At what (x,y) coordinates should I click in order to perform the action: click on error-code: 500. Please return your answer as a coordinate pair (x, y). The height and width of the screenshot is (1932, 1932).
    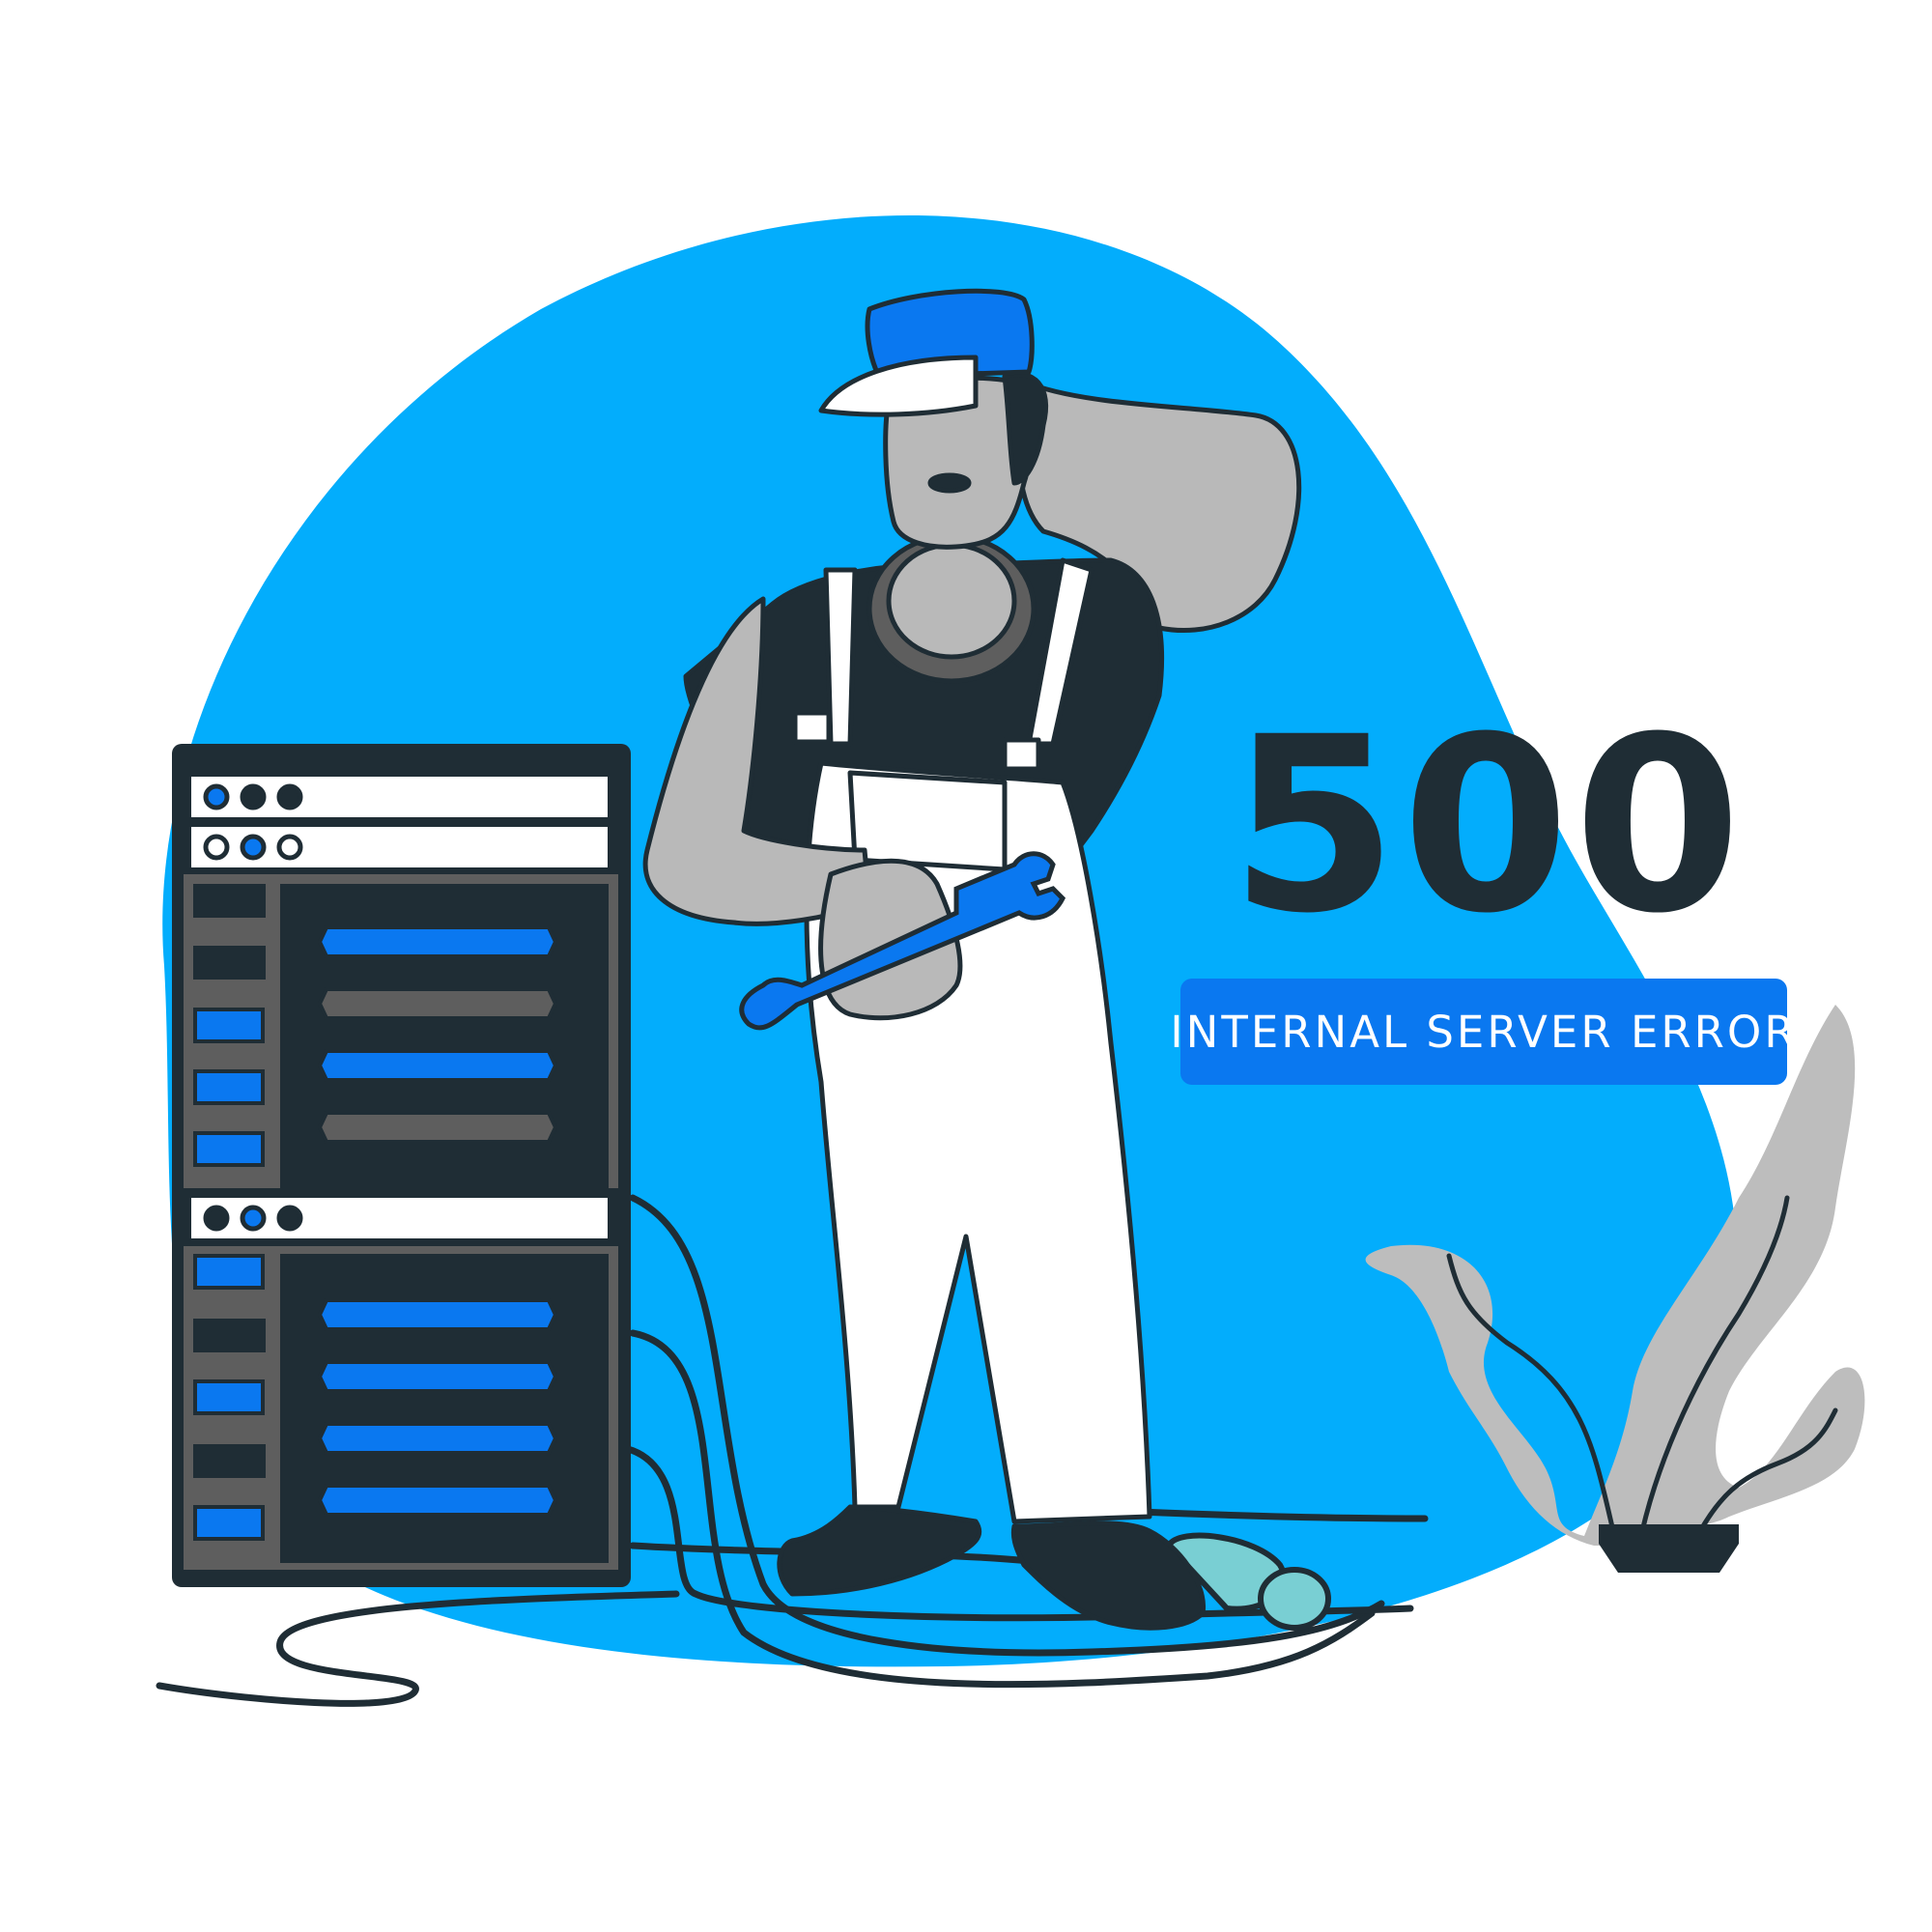
    Looking at the image, I should click on (1488, 825).